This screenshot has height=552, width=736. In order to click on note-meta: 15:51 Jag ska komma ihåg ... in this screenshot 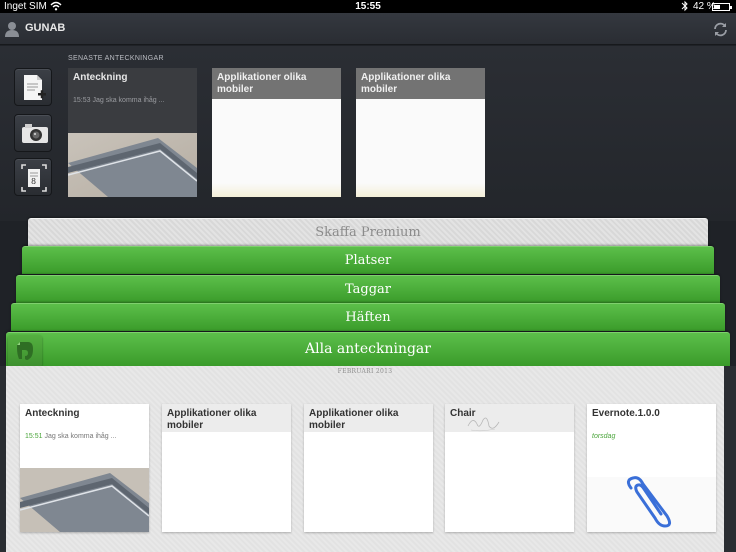, I will do `click(70, 436)`.